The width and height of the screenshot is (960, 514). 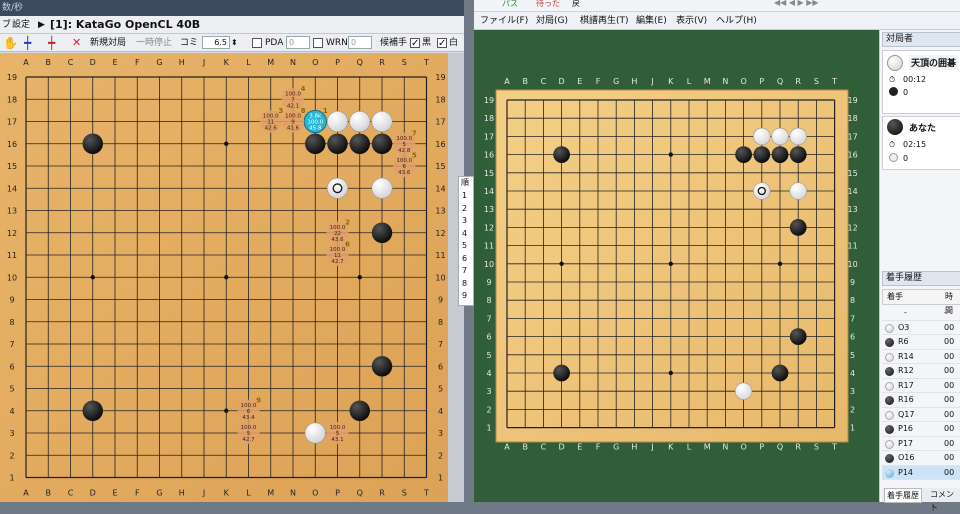 I want to click on black-checkbox, so click(x=415, y=44).